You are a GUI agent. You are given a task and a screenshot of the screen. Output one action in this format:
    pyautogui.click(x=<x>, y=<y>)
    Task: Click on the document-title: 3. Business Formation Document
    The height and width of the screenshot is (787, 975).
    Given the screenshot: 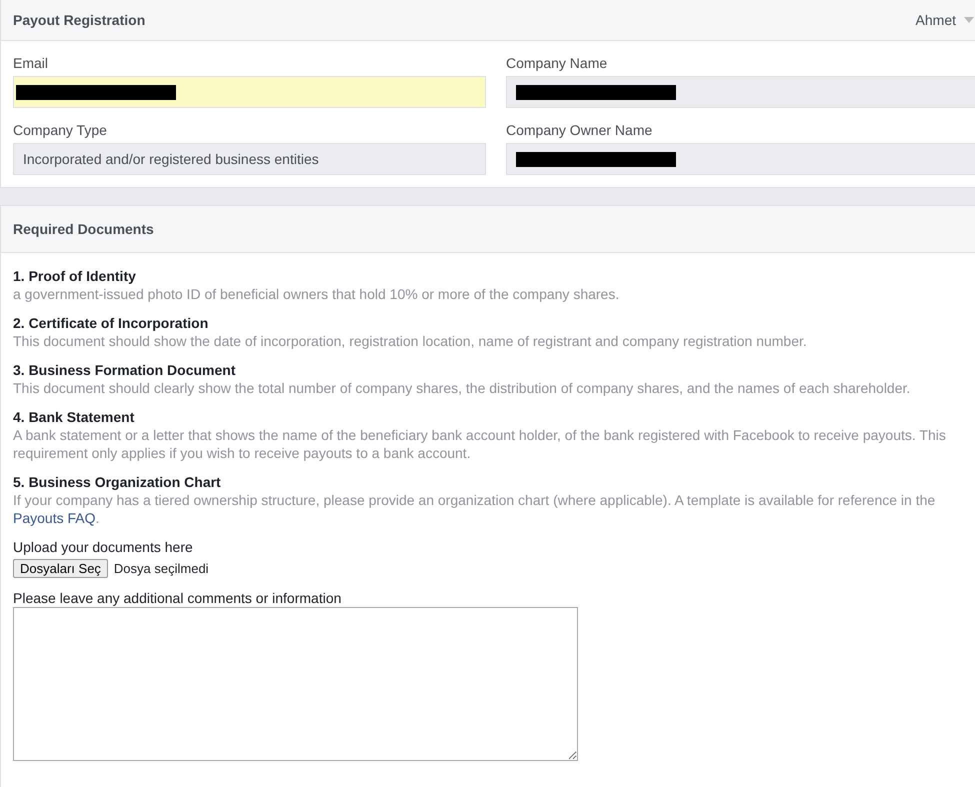 What is the action you would take?
    pyautogui.click(x=124, y=370)
    